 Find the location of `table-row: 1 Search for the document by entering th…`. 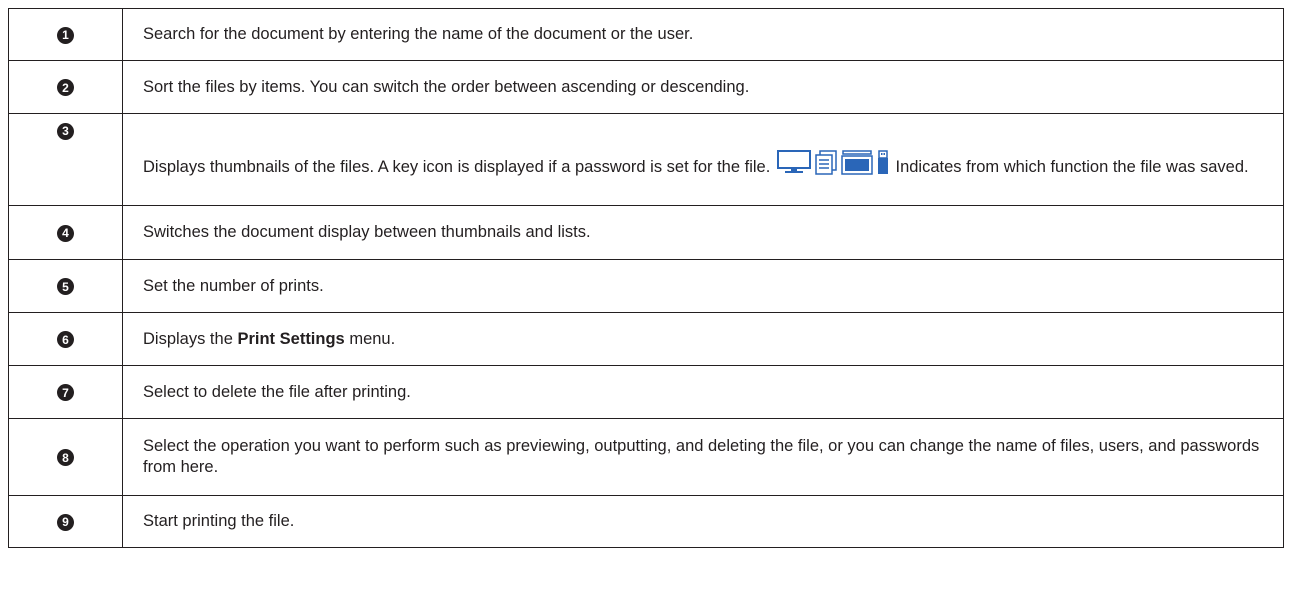

table-row: 1 Search for the document by entering th… is located at coordinates (646, 34).